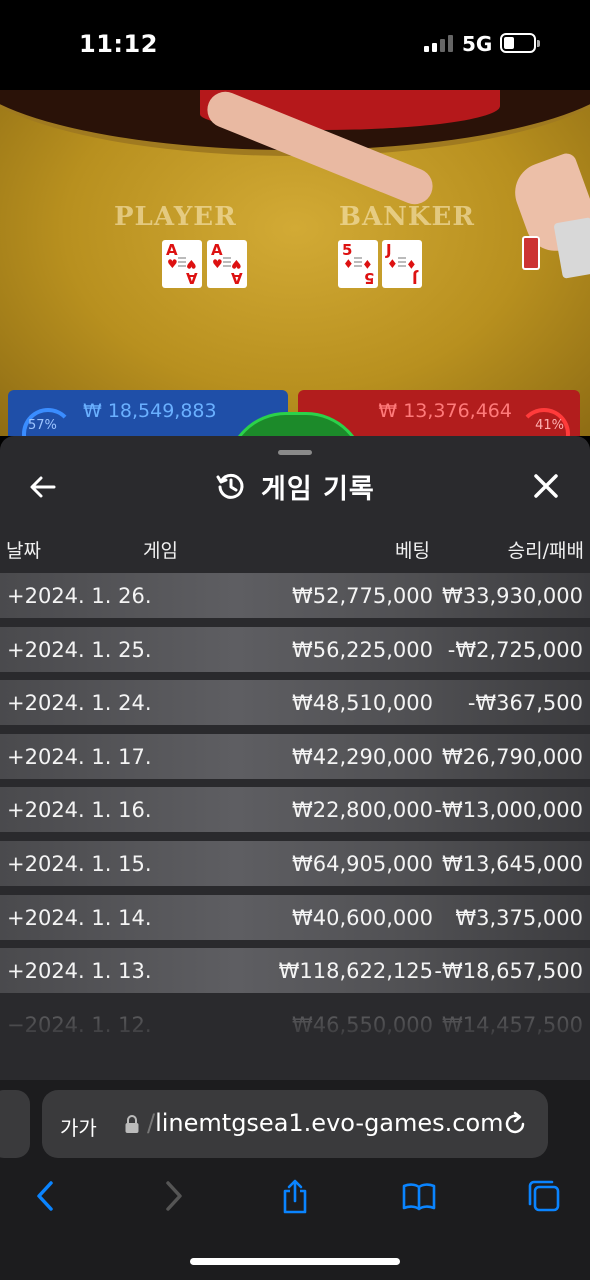 The height and width of the screenshot is (1280, 590). Describe the element at coordinates (515, 649) in the screenshot. I see `row-win-loss: -₩2,725,000` at that location.